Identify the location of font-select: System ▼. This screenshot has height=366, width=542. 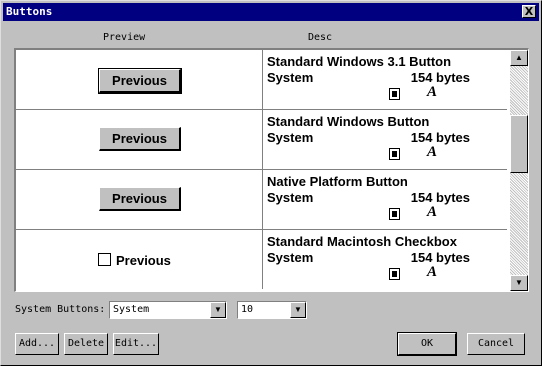
(168, 310).